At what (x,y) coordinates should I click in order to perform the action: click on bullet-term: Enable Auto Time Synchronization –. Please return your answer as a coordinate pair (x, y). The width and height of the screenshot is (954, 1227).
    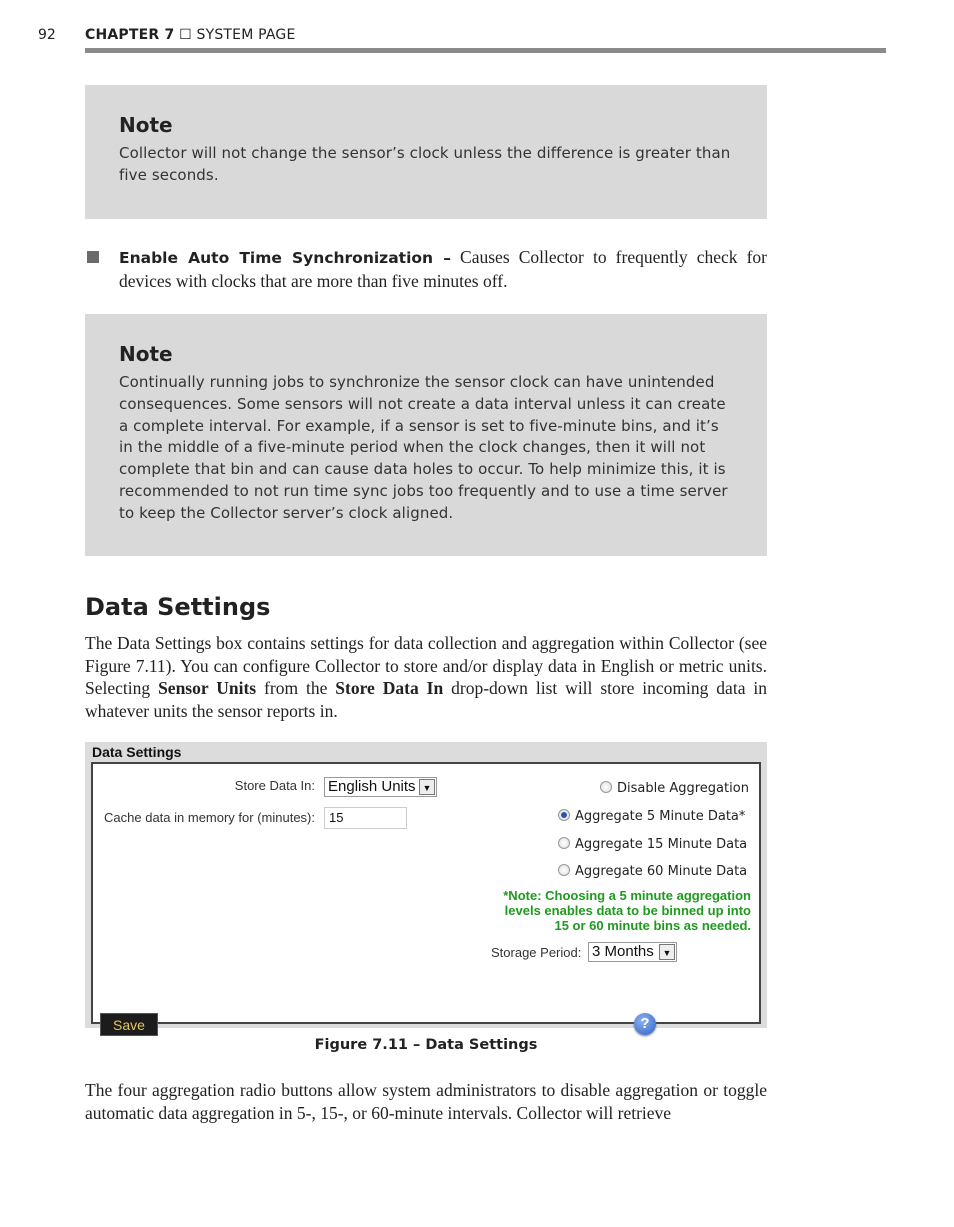
    Looking at the image, I should click on (285, 258).